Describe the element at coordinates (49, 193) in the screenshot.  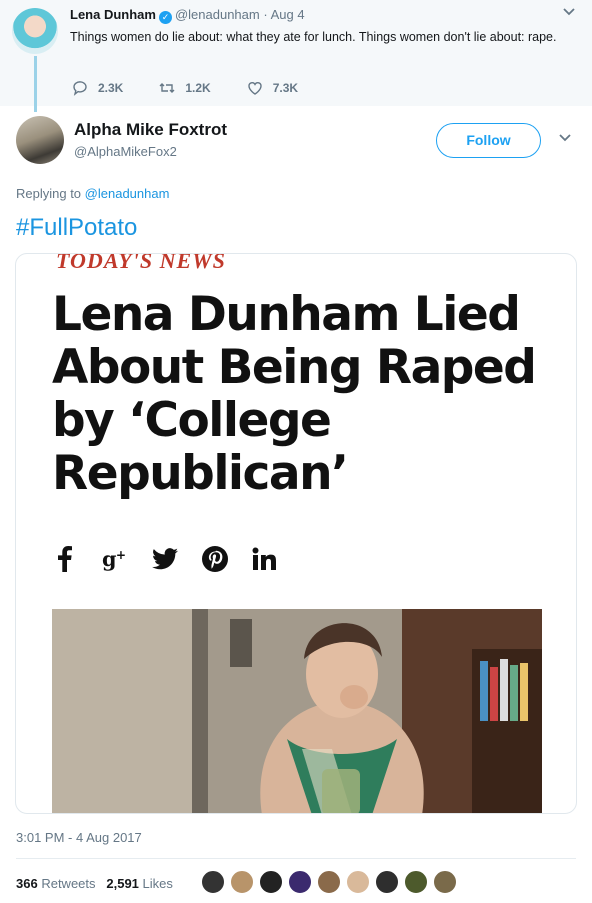
I see `replying-prefix: Replying to` at that location.